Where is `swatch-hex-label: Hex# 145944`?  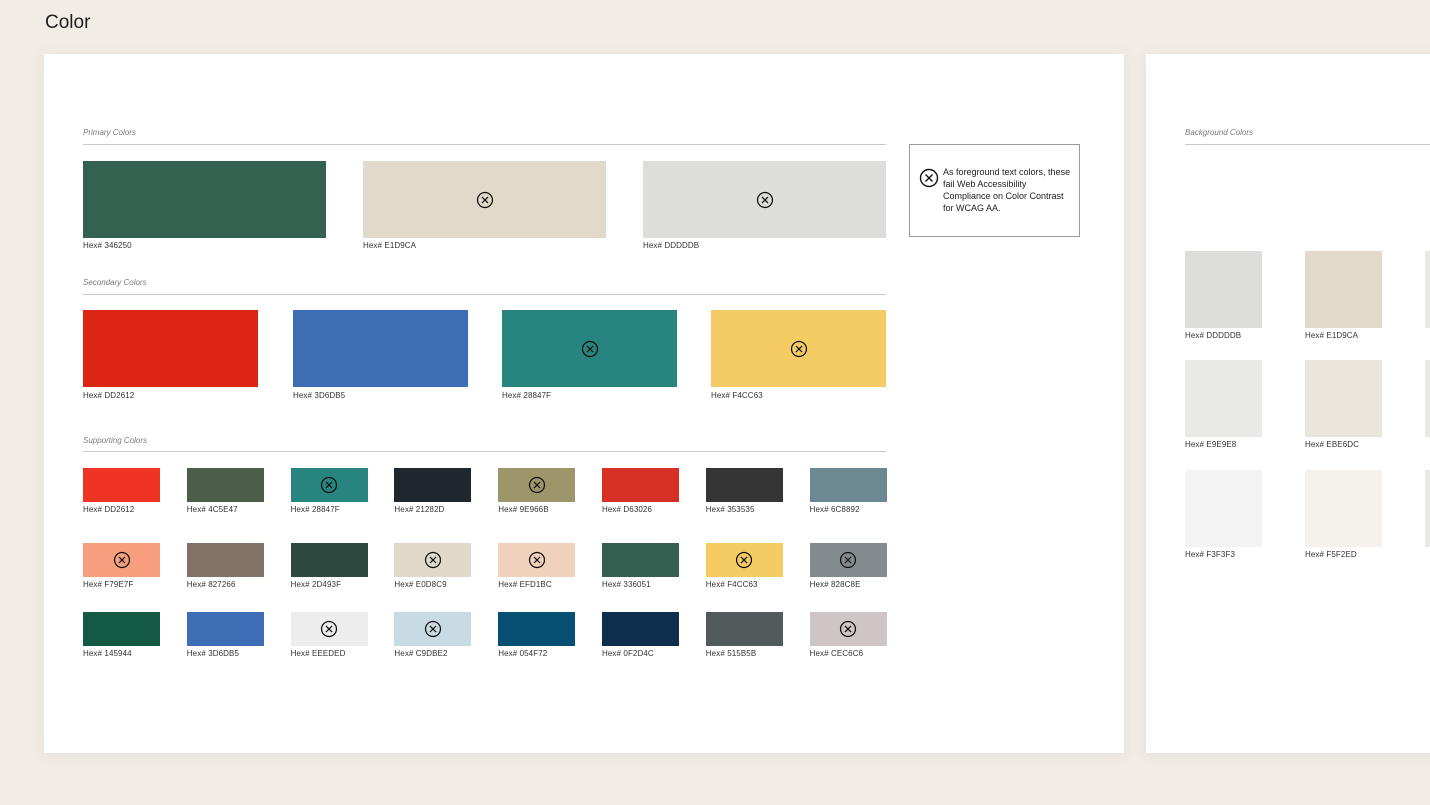
swatch-hex-label: Hex# 145944 is located at coordinates (107, 653).